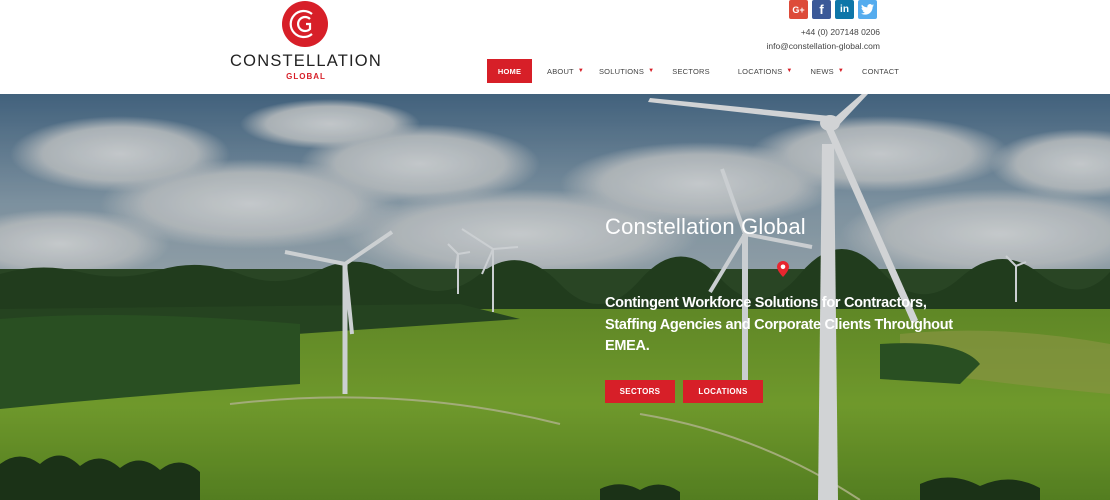  Describe the element at coordinates (822, 71) in the screenshot. I see `nav-news-label: NEWS` at that location.